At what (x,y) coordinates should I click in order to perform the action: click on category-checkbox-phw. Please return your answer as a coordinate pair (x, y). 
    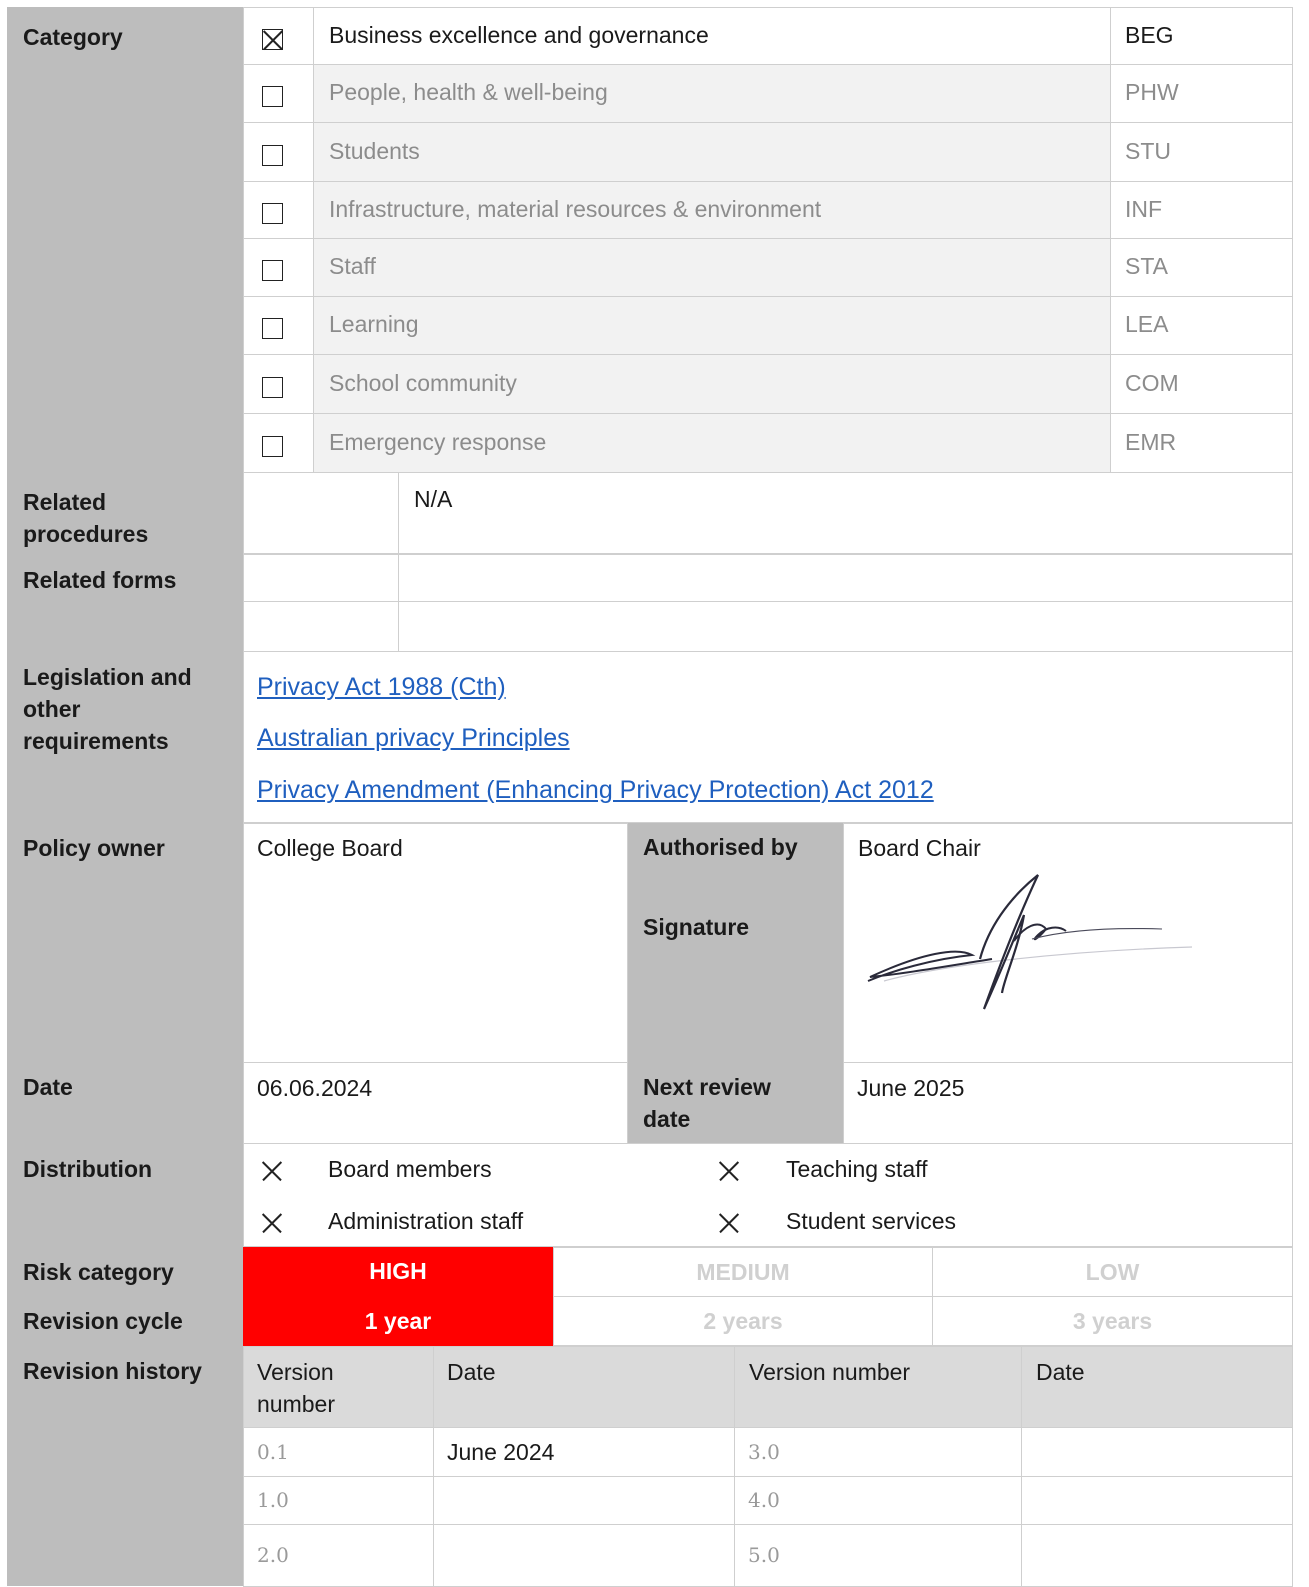
    Looking at the image, I should click on (272, 96).